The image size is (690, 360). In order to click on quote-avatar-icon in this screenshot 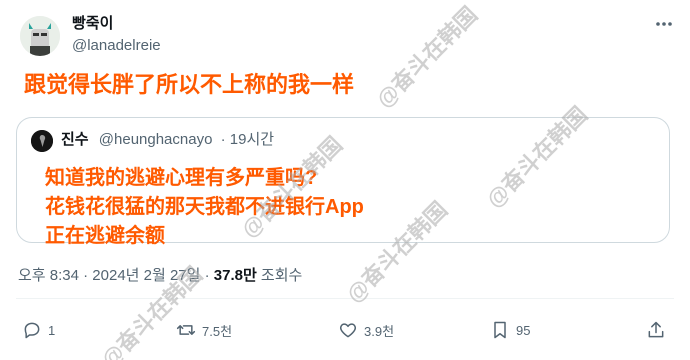, I will do `click(42, 141)`.